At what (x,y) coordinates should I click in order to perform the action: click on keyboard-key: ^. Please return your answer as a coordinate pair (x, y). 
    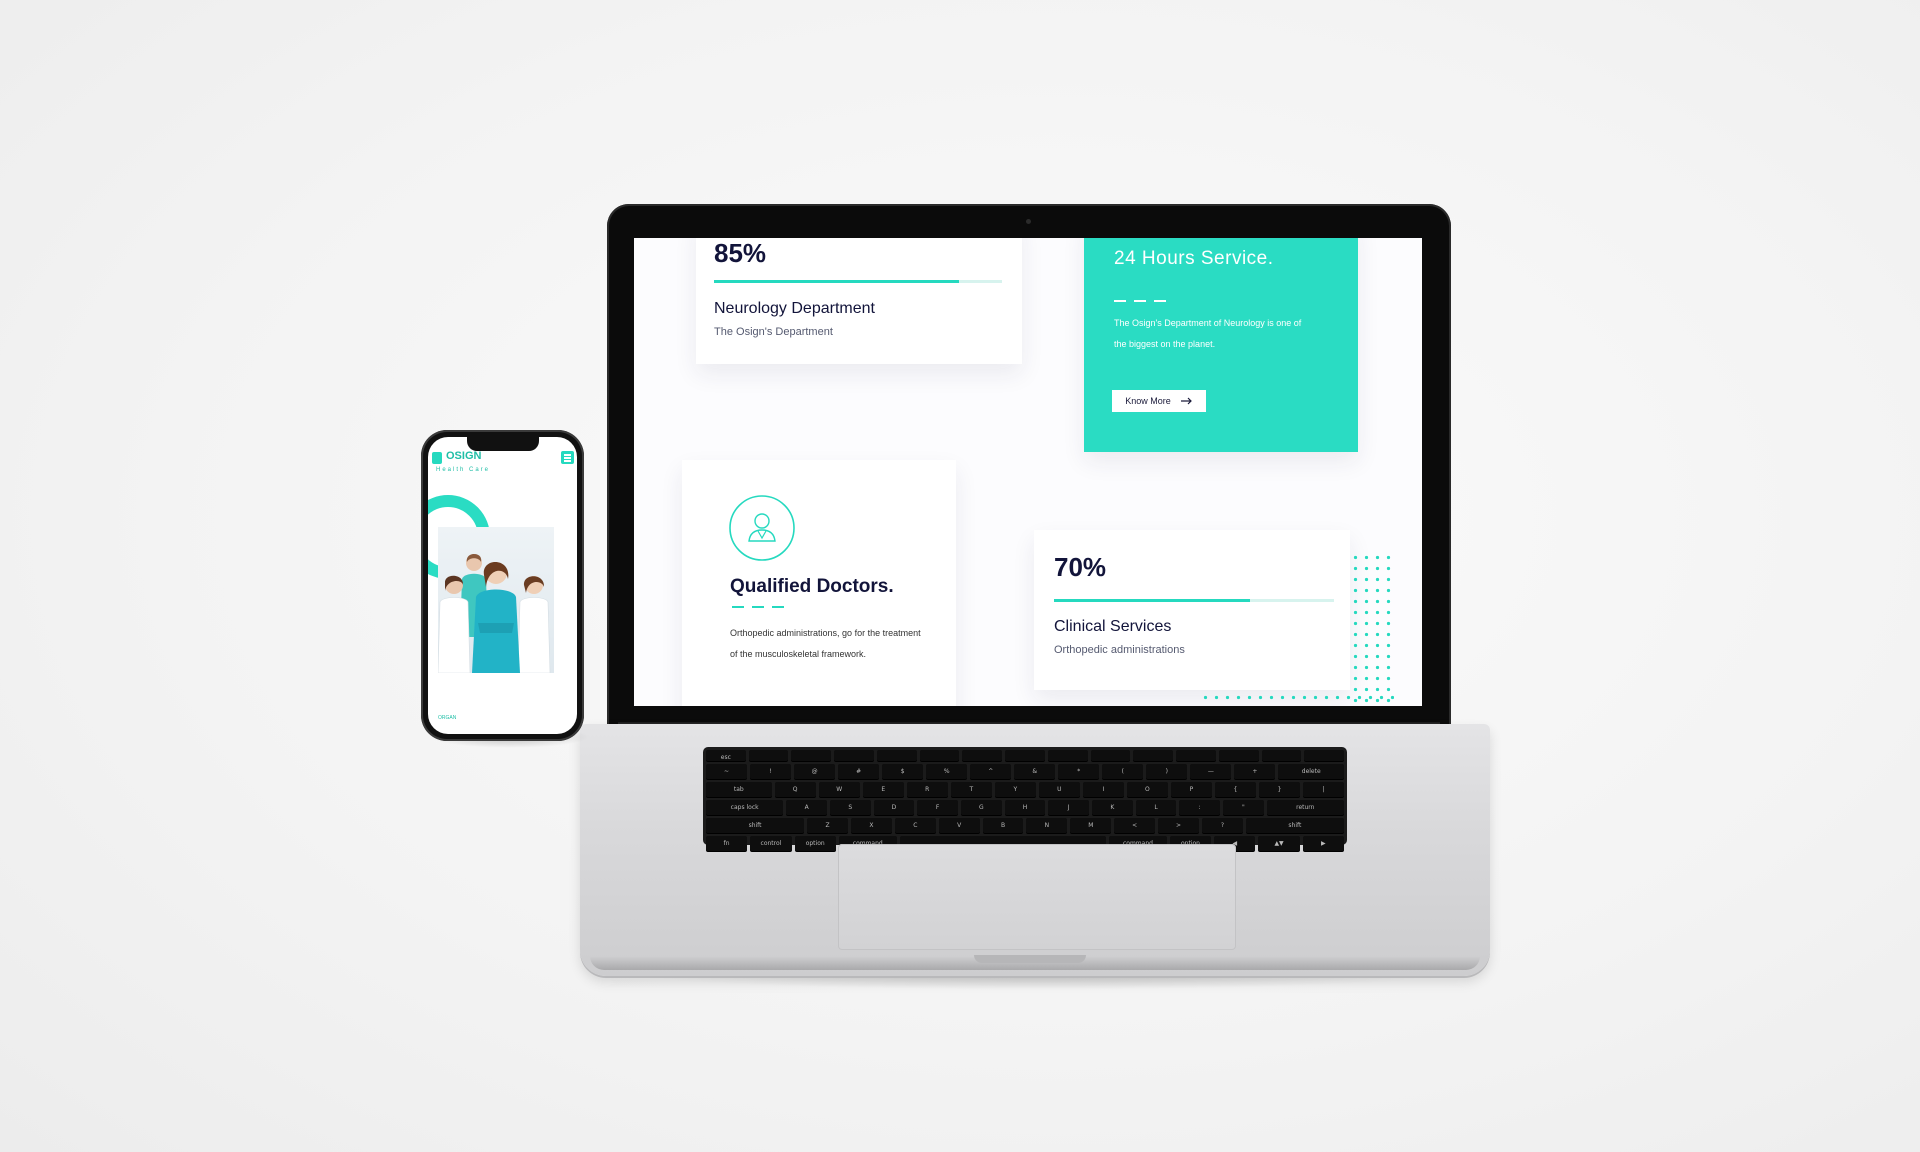
    Looking at the image, I should click on (991, 771).